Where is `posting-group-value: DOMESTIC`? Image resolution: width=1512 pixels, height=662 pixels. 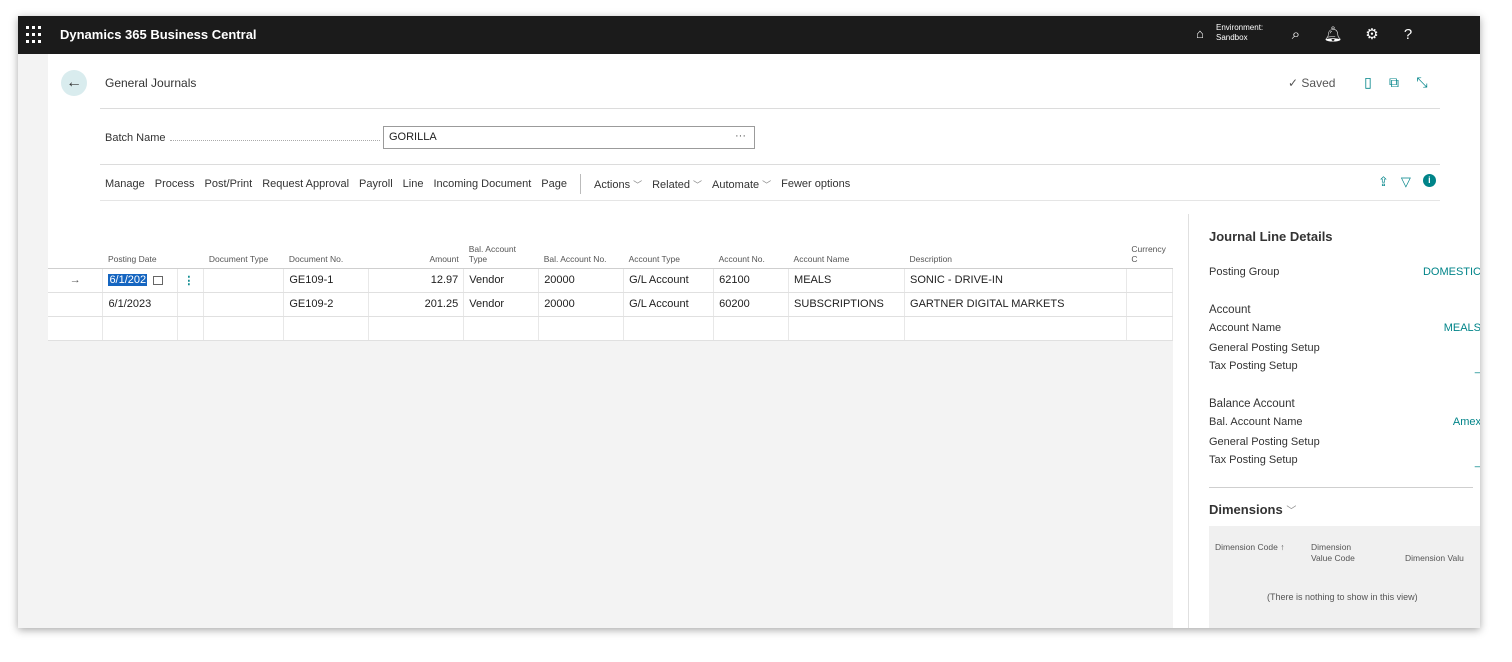
posting-group-value: DOMESTIC is located at coordinates (1451, 272).